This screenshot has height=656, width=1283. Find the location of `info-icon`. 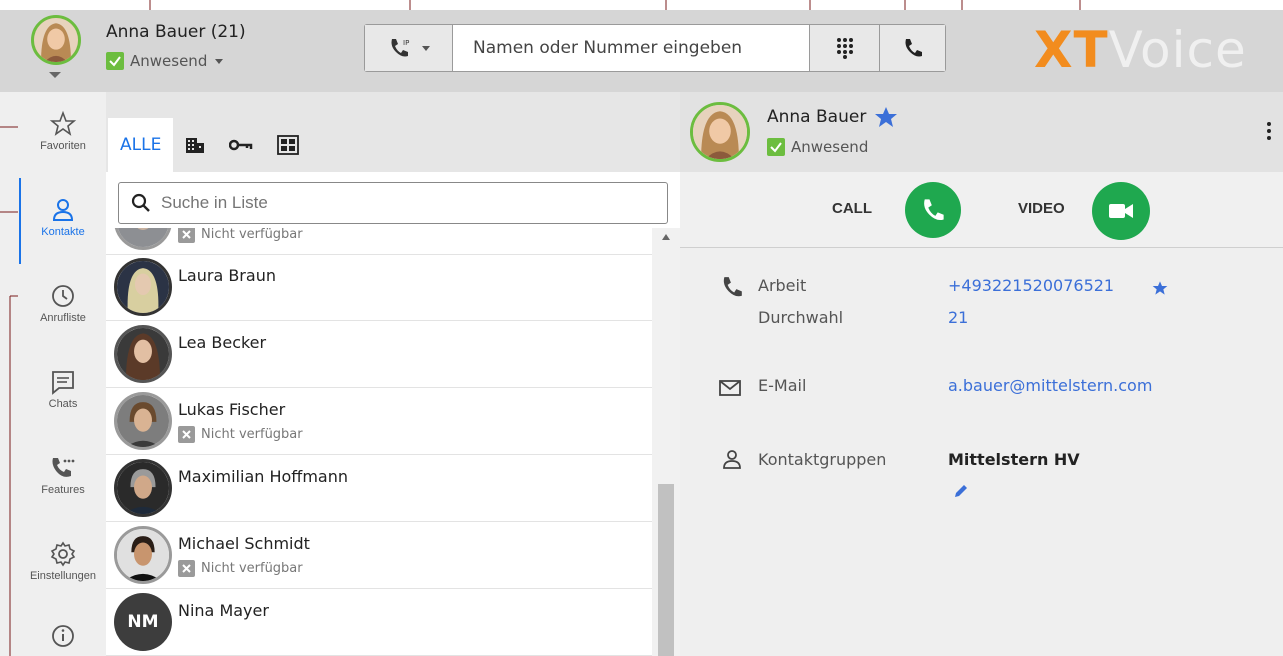

info-icon is located at coordinates (63, 636).